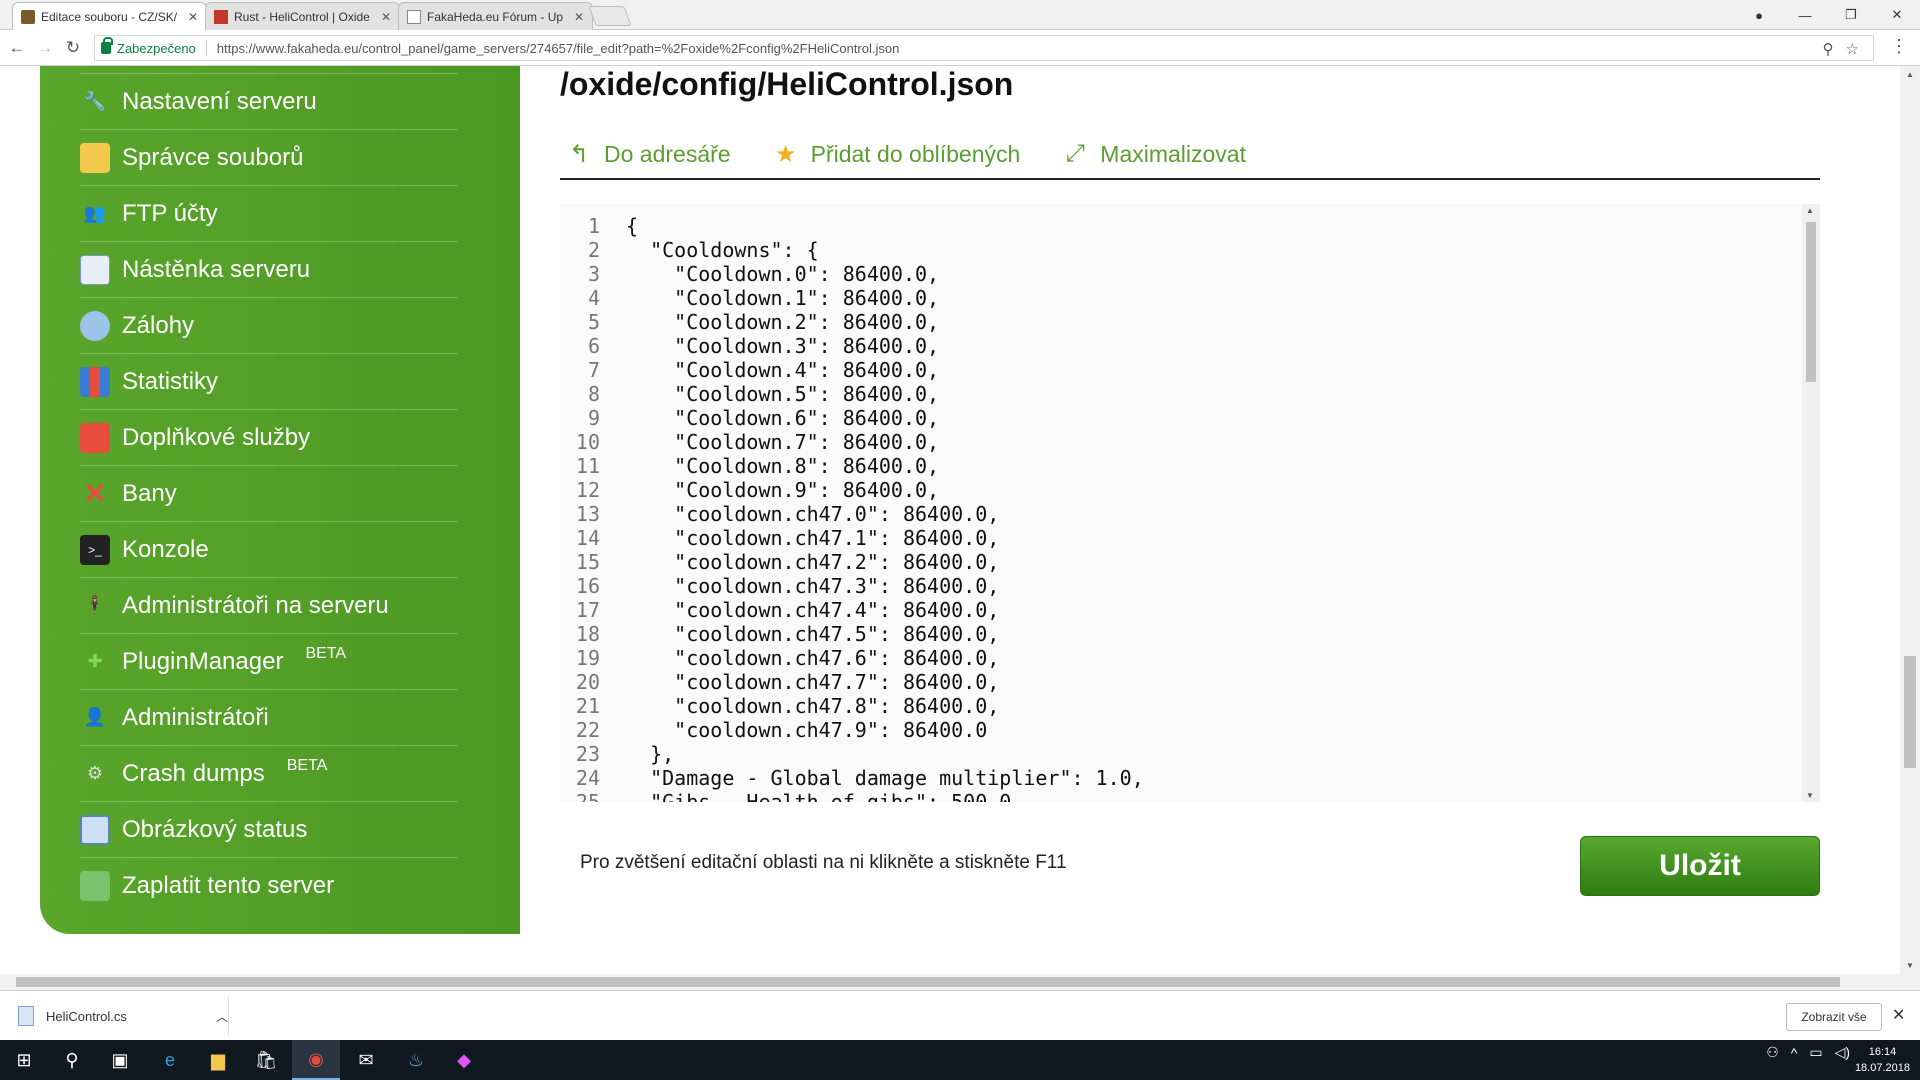 This screenshot has width=1920, height=1080. I want to click on line-number: 17, so click(587, 610).